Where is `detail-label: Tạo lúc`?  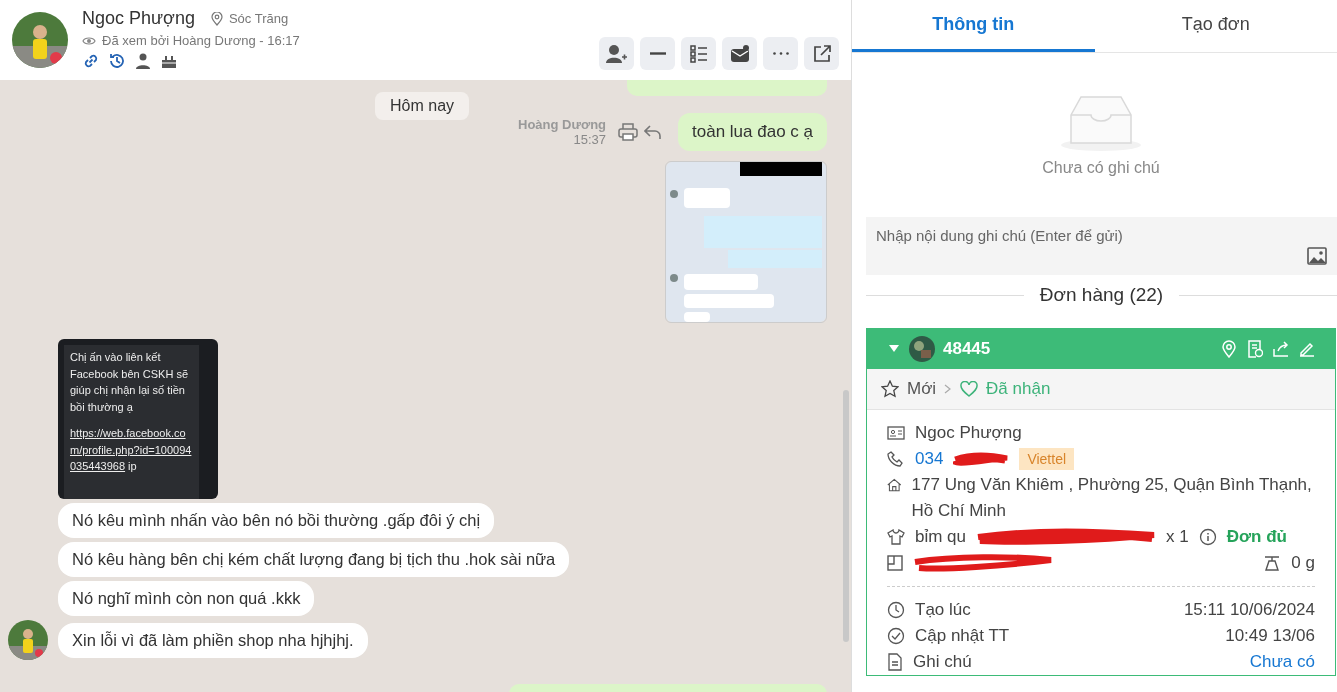 detail-label: Tạo lúc is located at coordinates (943, 610).